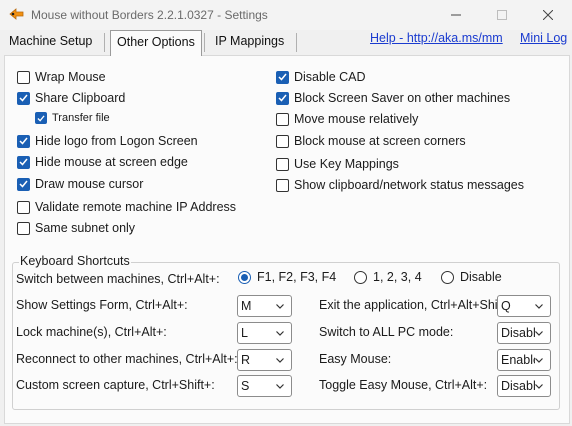 This screenshot has height=426, width=572. I want to click on same-subnet-option: Same subnet only, so click(76, 228).